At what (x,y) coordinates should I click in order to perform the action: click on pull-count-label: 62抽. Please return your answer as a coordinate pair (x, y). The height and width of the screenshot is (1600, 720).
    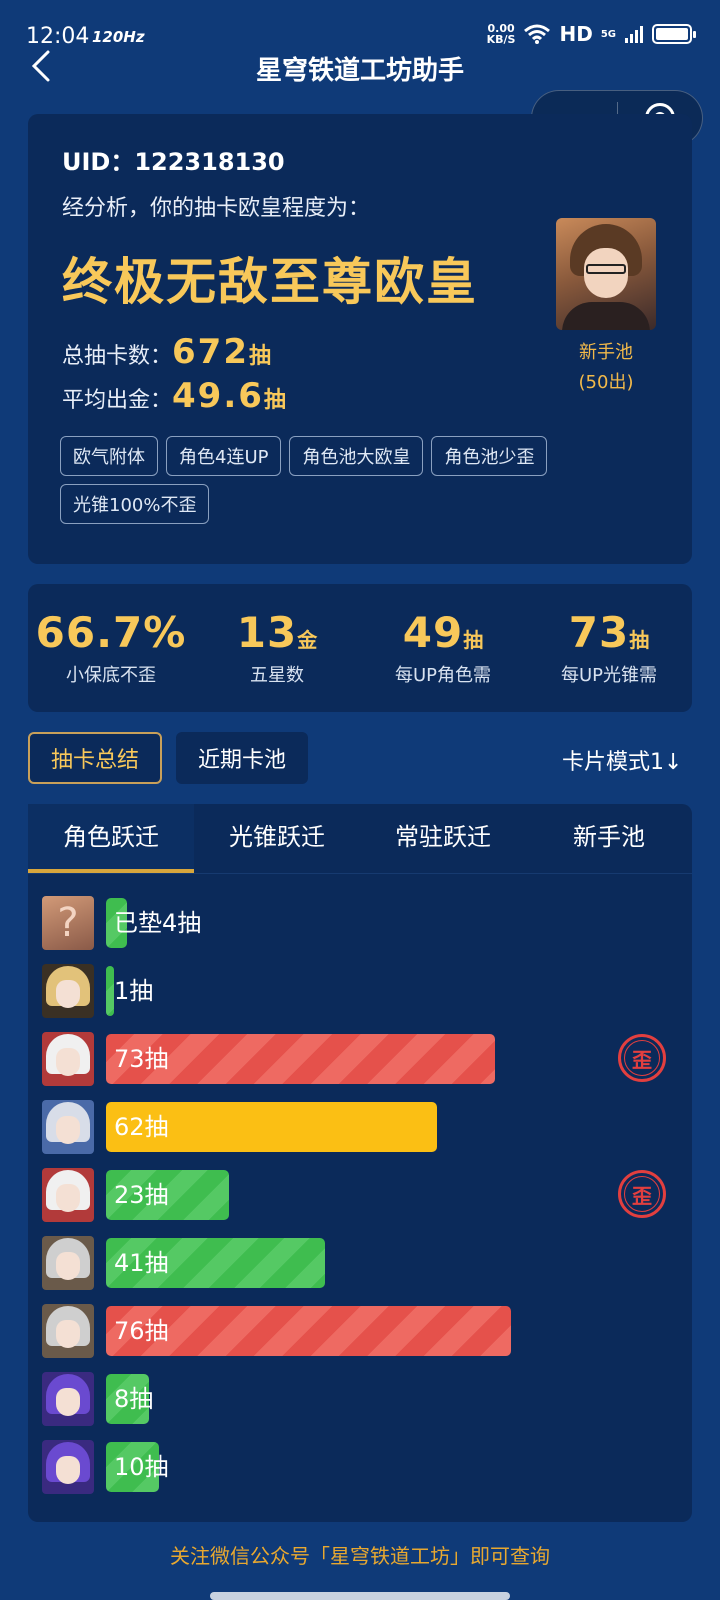
    Looking at the image, I should click on (141, 1127).